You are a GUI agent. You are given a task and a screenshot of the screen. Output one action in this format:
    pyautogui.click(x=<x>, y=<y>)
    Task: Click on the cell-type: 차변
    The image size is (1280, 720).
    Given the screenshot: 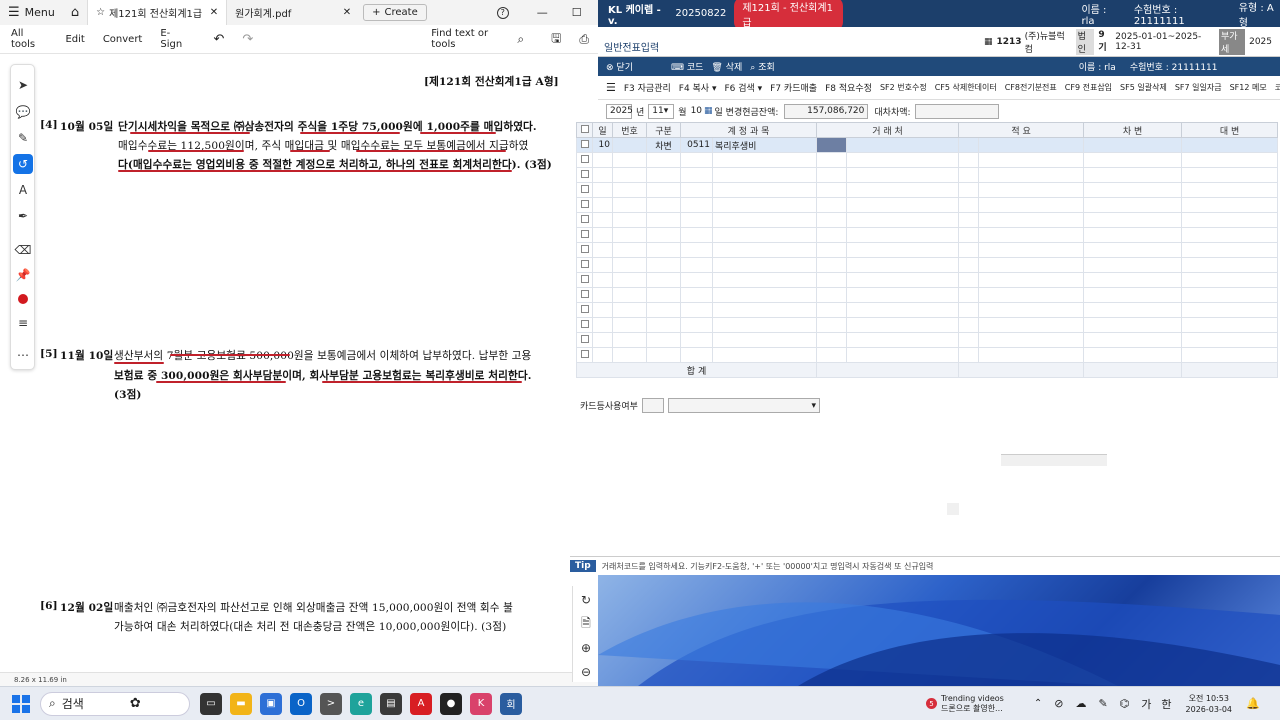 What is the action you would take?
    pyautogui.click(x=663, y=145)
    